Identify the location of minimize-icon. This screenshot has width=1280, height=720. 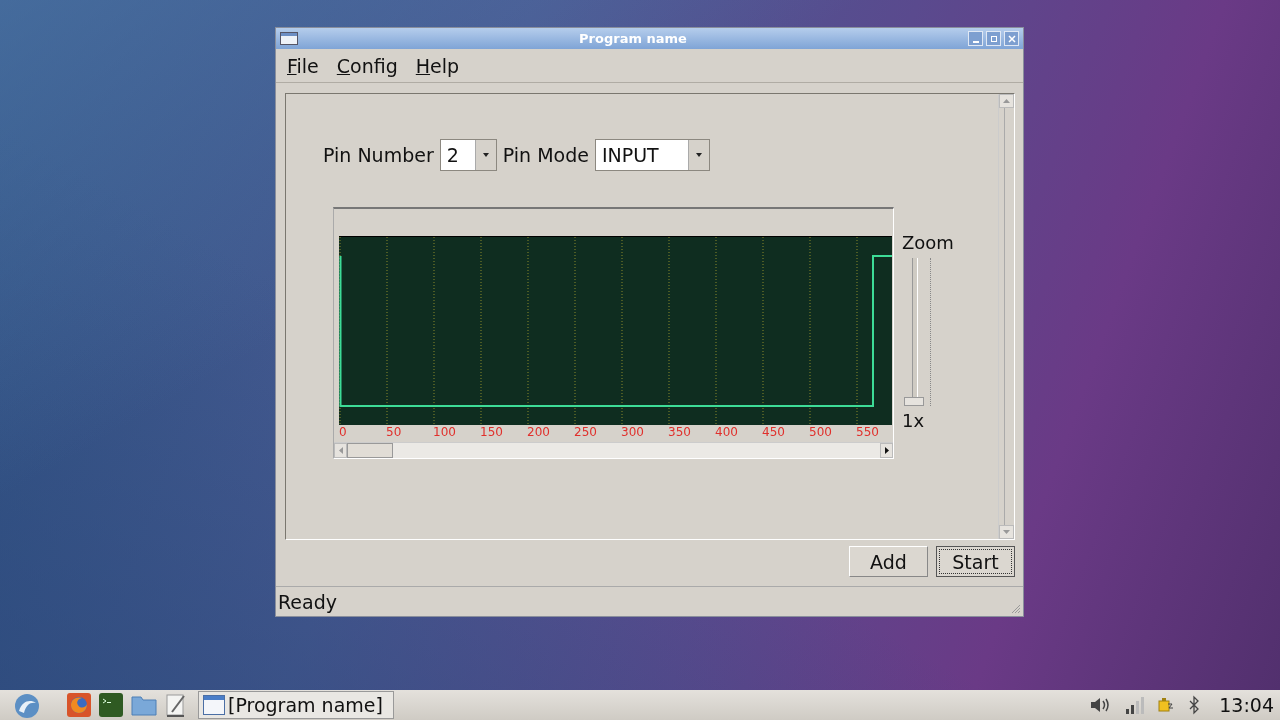
(975, 41).